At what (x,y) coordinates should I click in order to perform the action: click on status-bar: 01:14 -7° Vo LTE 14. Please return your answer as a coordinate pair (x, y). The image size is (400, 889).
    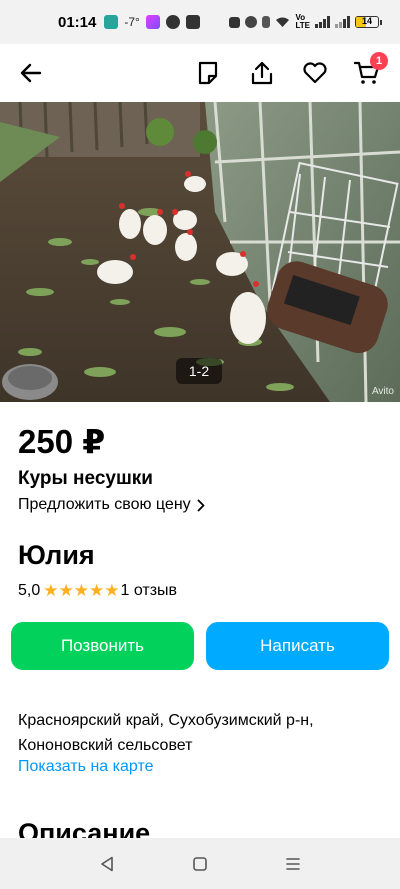
    Looking at the image, I should click on (200, 22).